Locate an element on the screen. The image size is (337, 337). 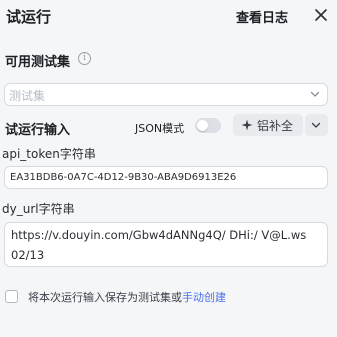
sparkle-icon is located at coordinates (247, 125).